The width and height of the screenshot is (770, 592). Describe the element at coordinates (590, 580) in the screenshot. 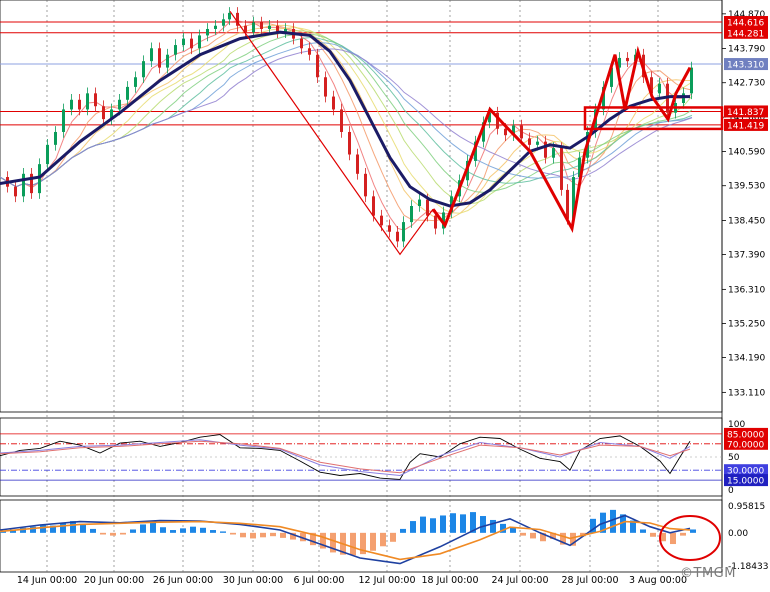

I see `x-tick-label: 28 Jul 00:00` at that location.